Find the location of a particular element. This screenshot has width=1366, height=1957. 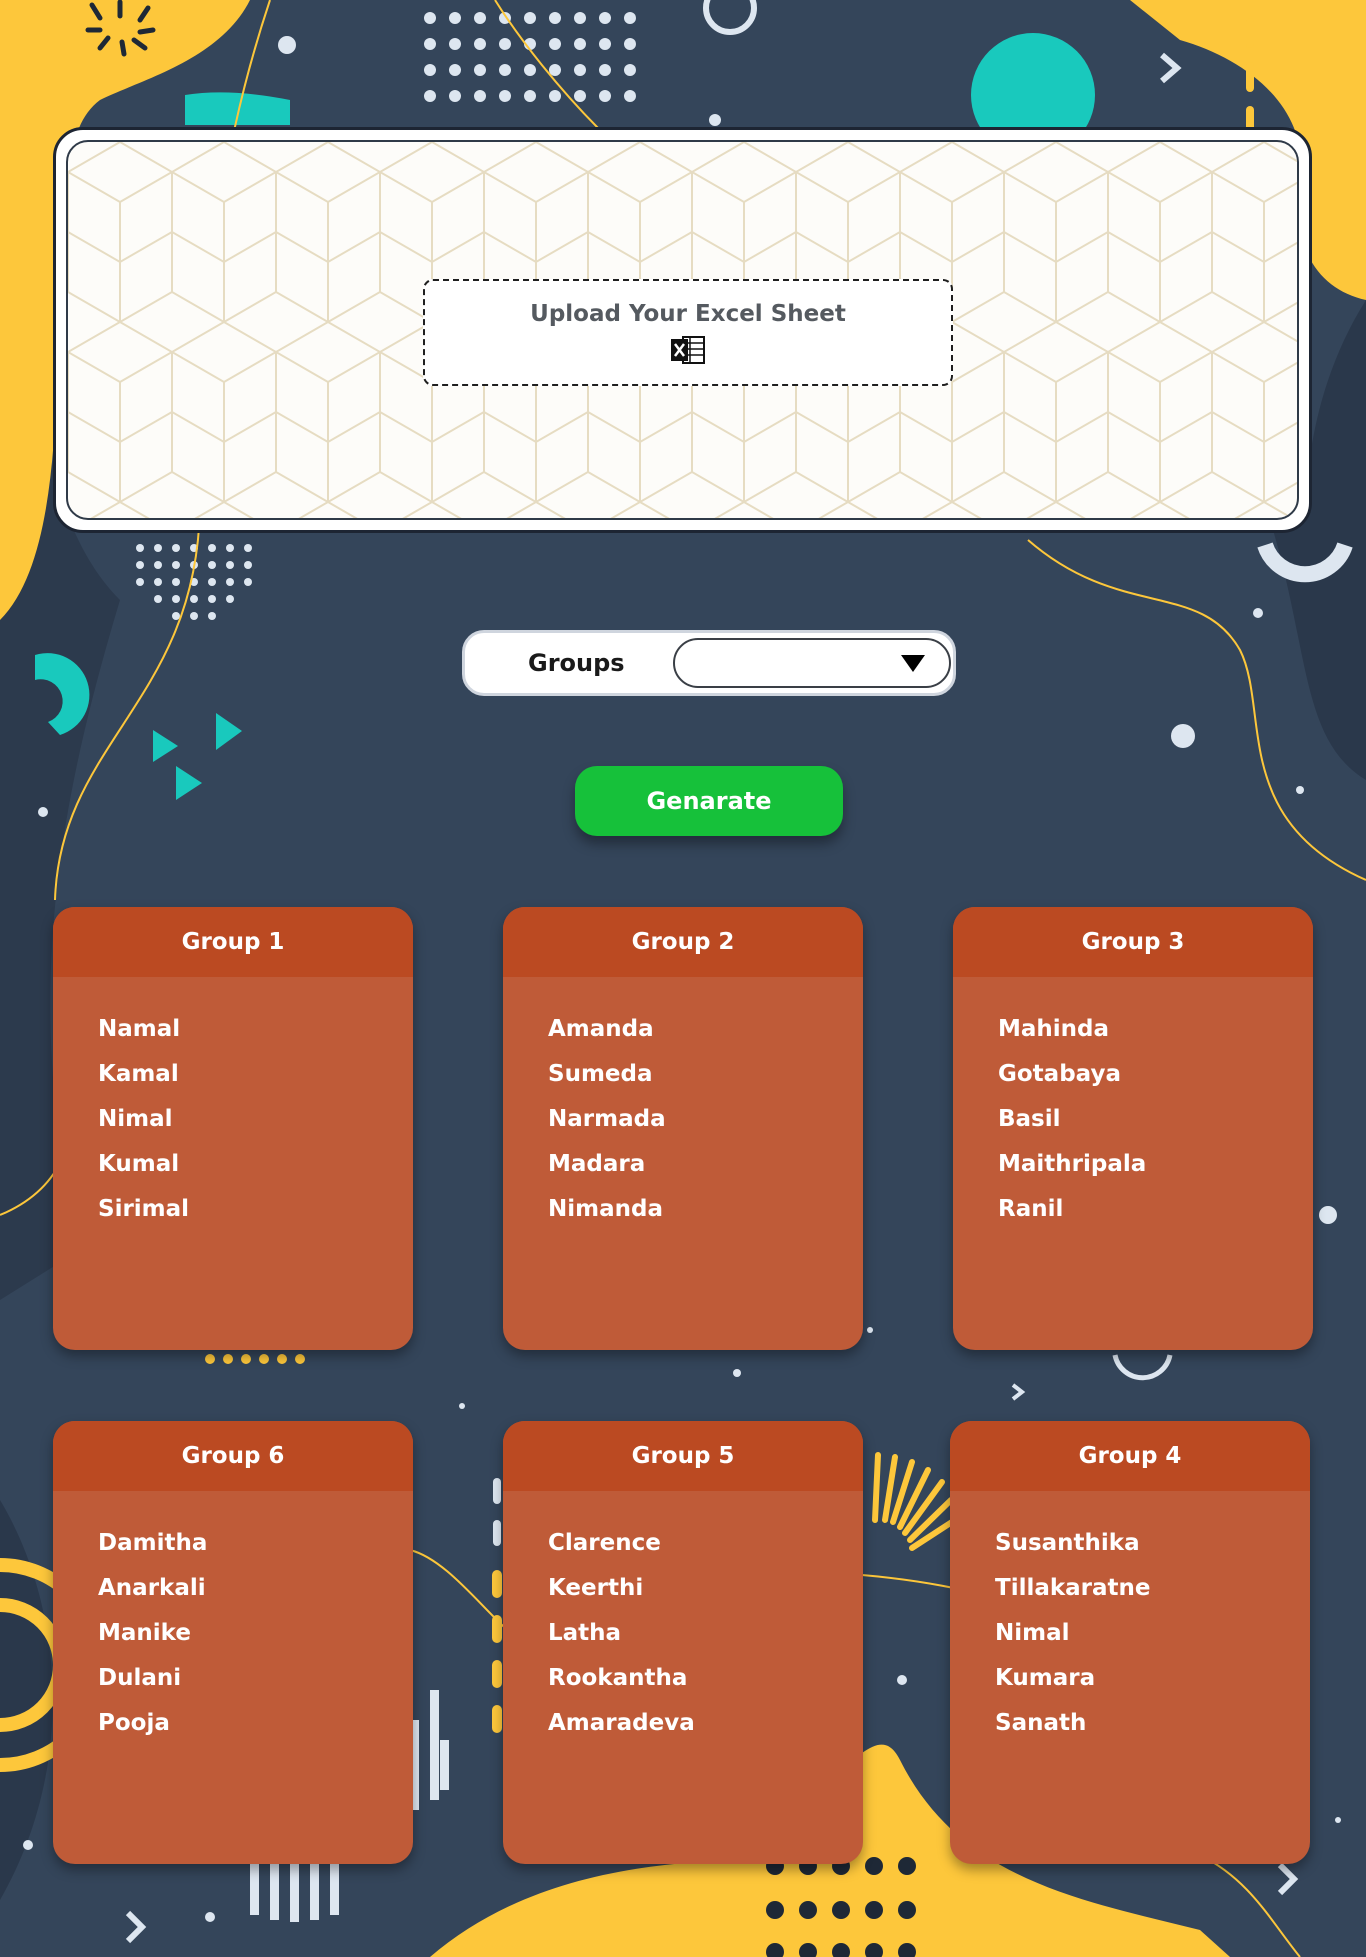

list-item: Pooja is located at coordinates (134, 1723).